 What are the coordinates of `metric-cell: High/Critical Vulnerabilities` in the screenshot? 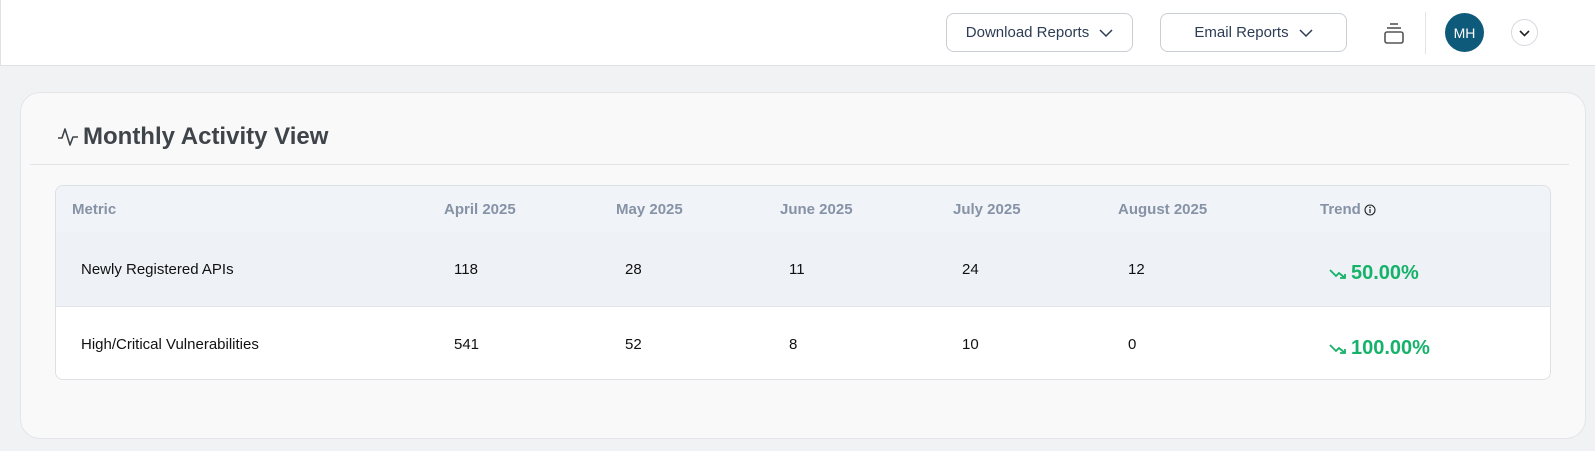 It's located at (170, 344).